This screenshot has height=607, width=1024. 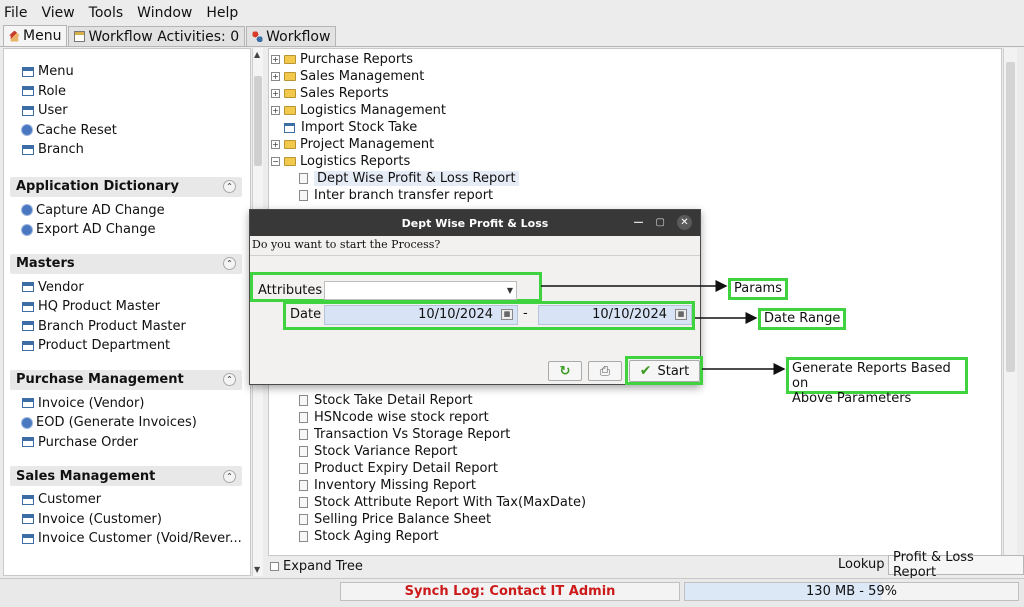 What do you see at coordinates (758, 289) in the screenshot?
I see `callout-params: Params` at bounding box center [758, 289].